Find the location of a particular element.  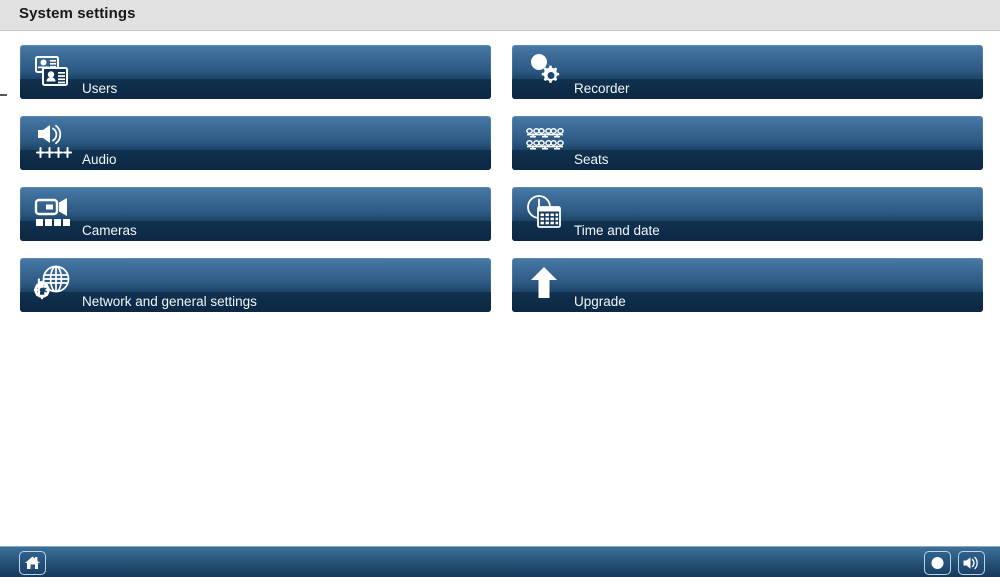

tile-label: Audio is located at coordinates (99, 159).